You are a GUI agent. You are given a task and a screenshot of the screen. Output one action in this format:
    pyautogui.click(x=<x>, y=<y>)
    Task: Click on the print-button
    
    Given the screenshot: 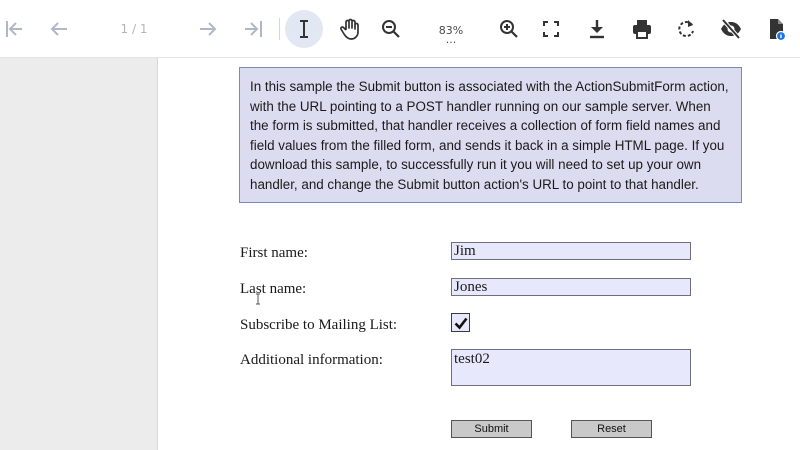 What is the action you would take?
    pyautogui.click(x=642, y=29)
    